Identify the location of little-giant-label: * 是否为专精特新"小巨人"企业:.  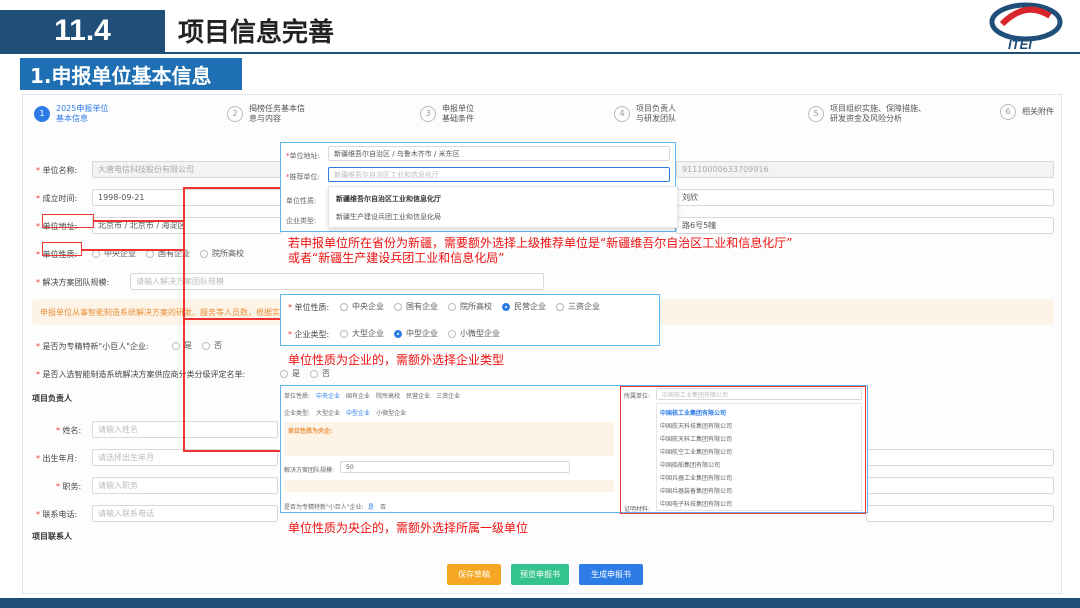
(92, 346).